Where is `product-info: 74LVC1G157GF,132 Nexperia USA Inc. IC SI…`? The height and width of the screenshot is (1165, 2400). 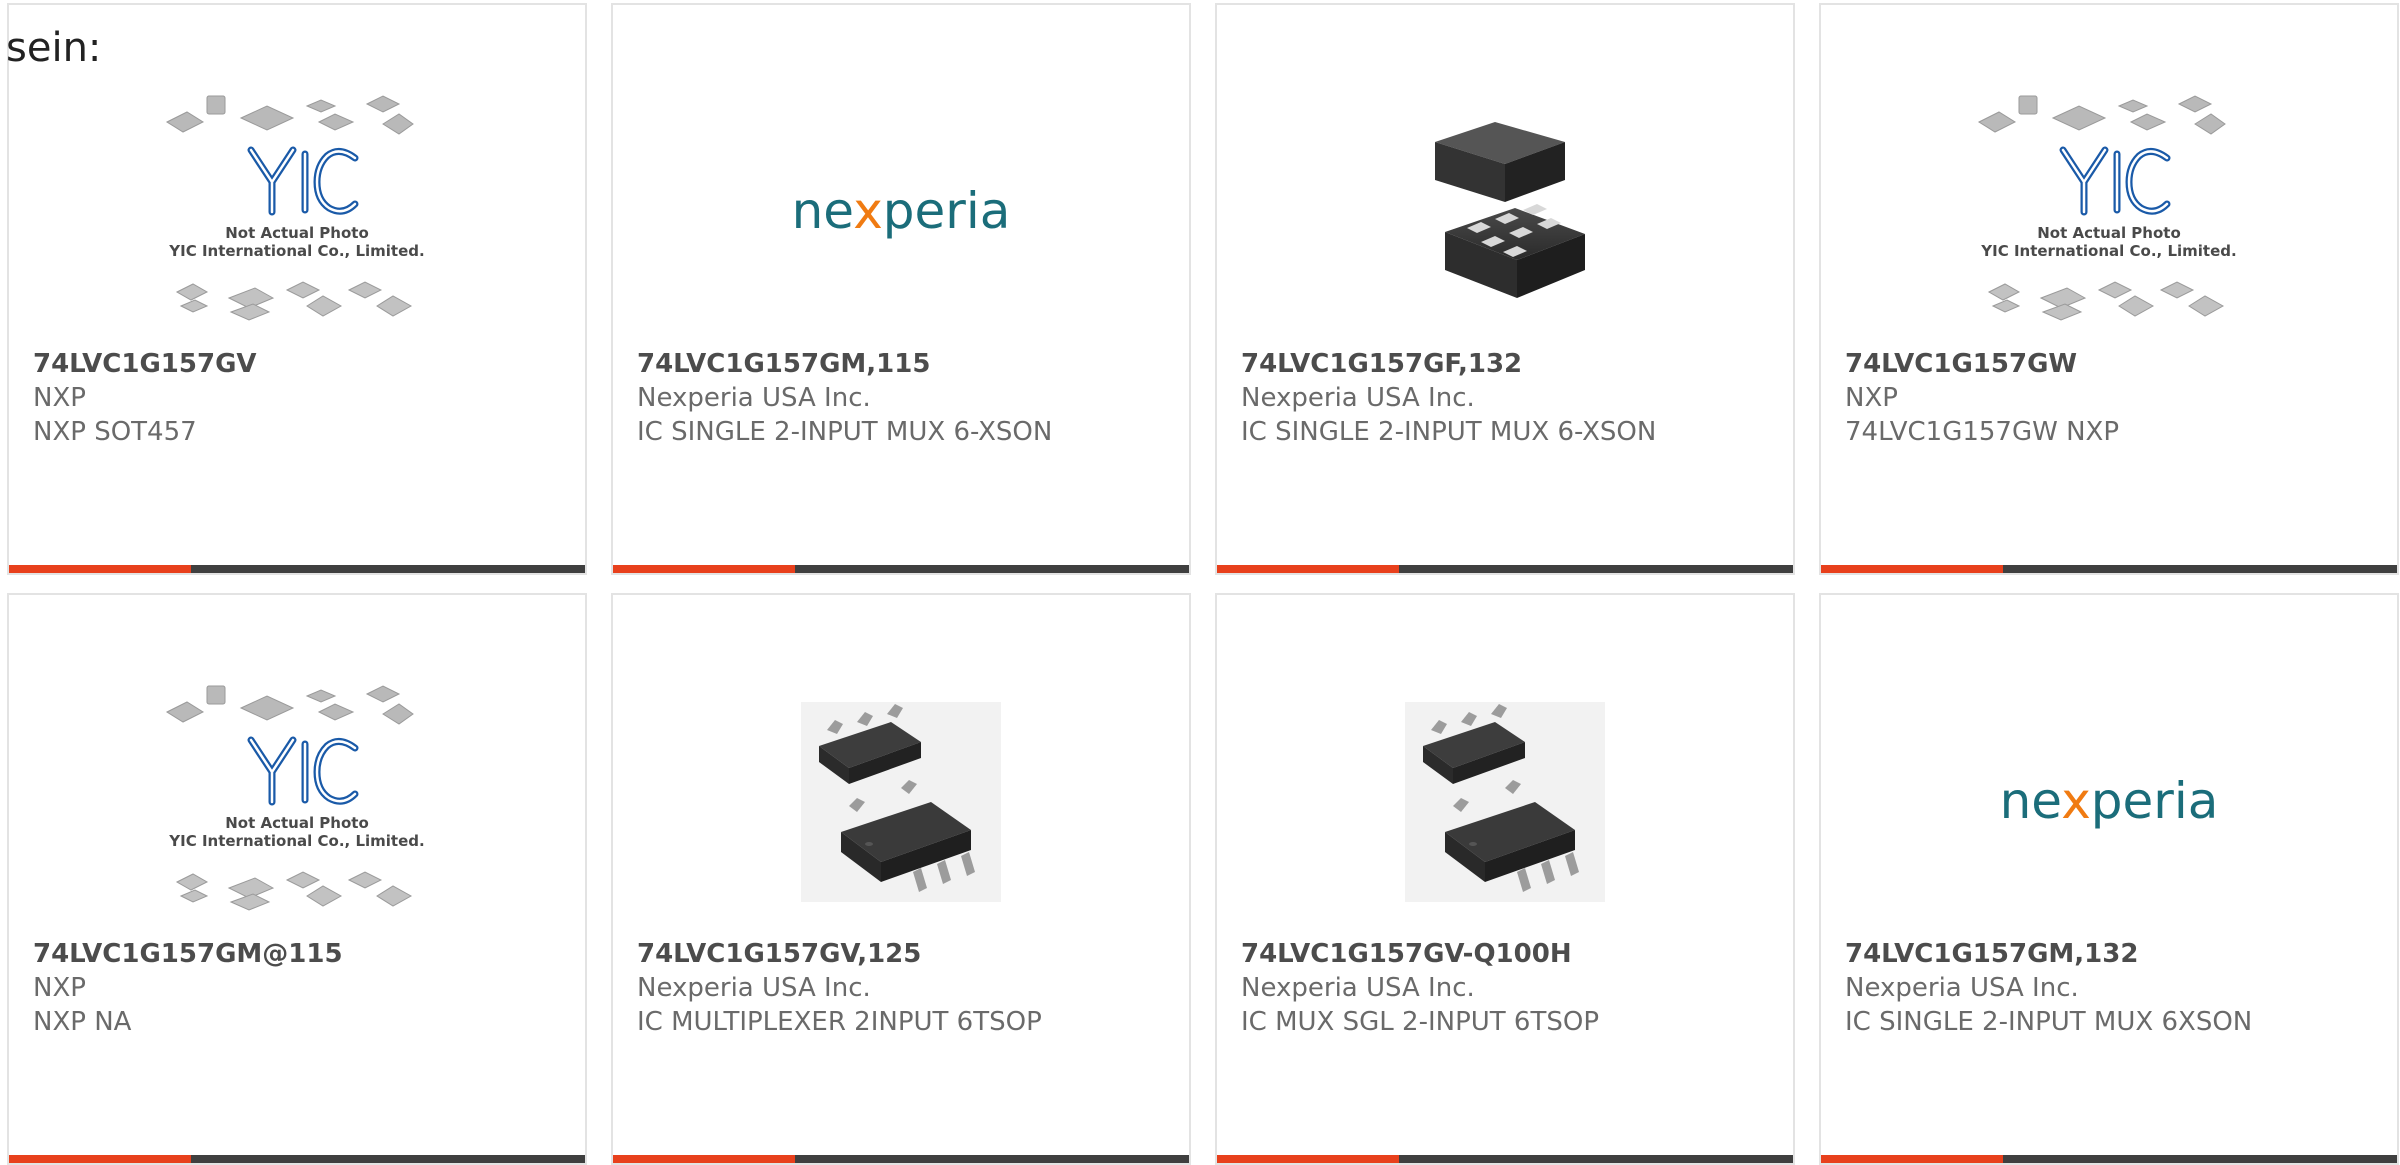
product-info: 74LVC1G157GF,132 Nexperia USA Inc. IC SI… is located at coordinates (1512, 398).